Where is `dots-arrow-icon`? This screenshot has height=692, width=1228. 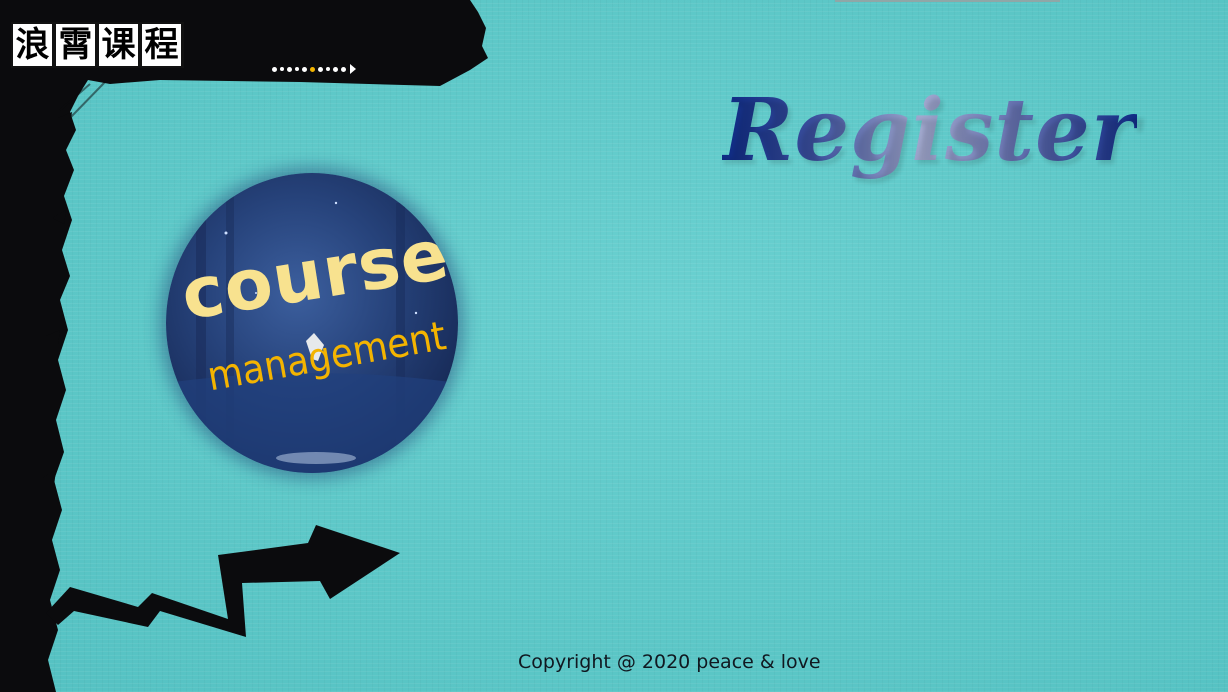
dots-arrow-icon is located at coordinates (314, 69).